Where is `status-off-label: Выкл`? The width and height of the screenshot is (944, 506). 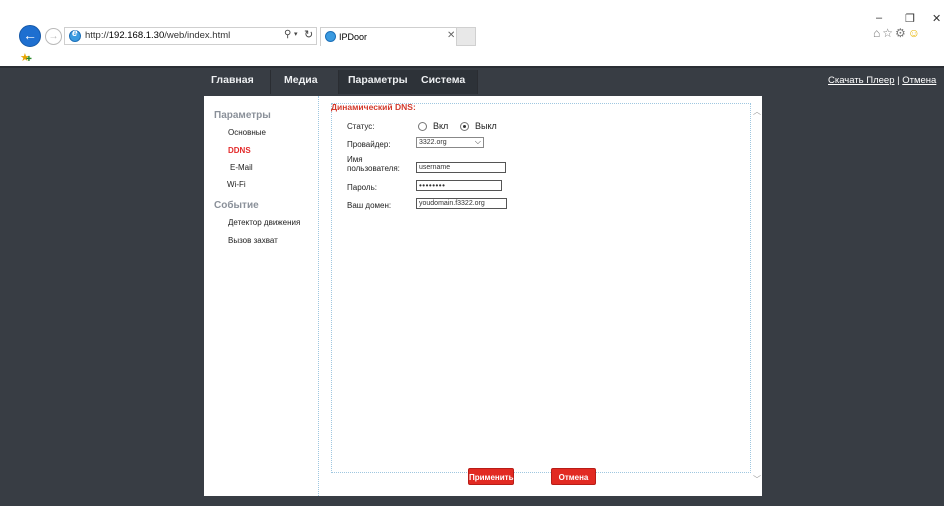
status-off-label: Выкл is located at coordinates (486, 126).